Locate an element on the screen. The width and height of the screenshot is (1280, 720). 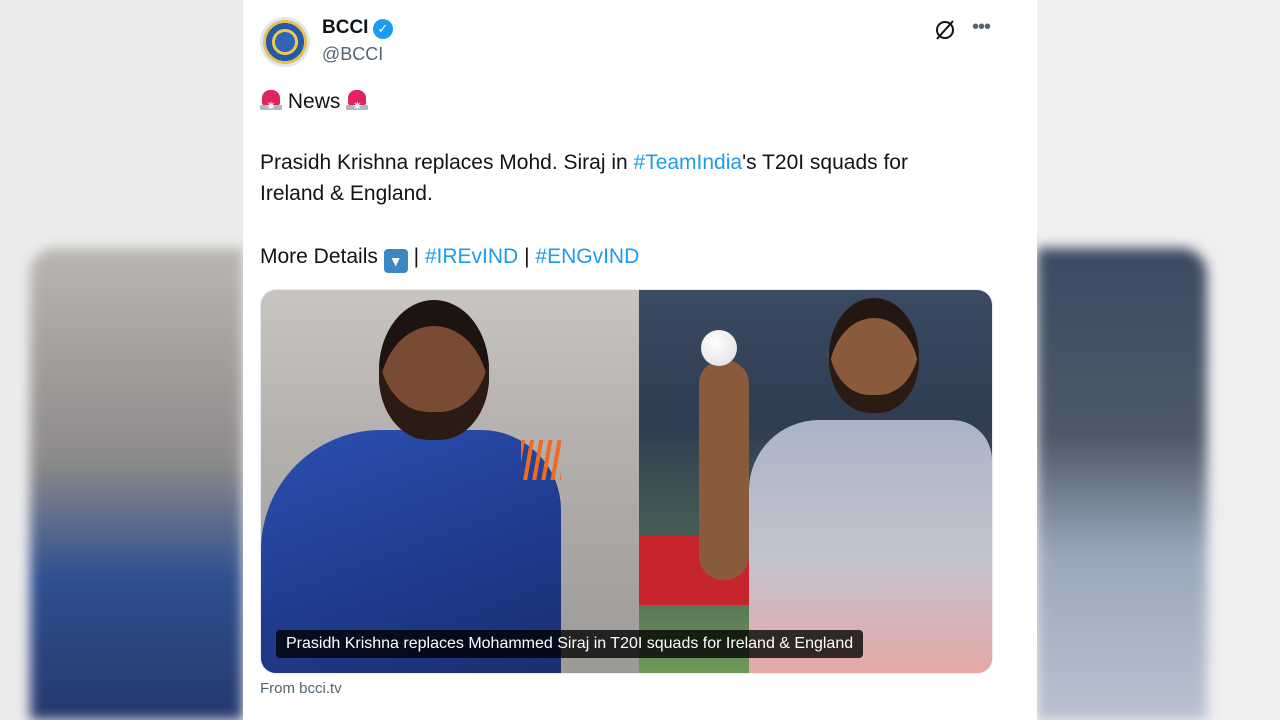
link-source: From bcci.tv is located at coordinates (301, 688).